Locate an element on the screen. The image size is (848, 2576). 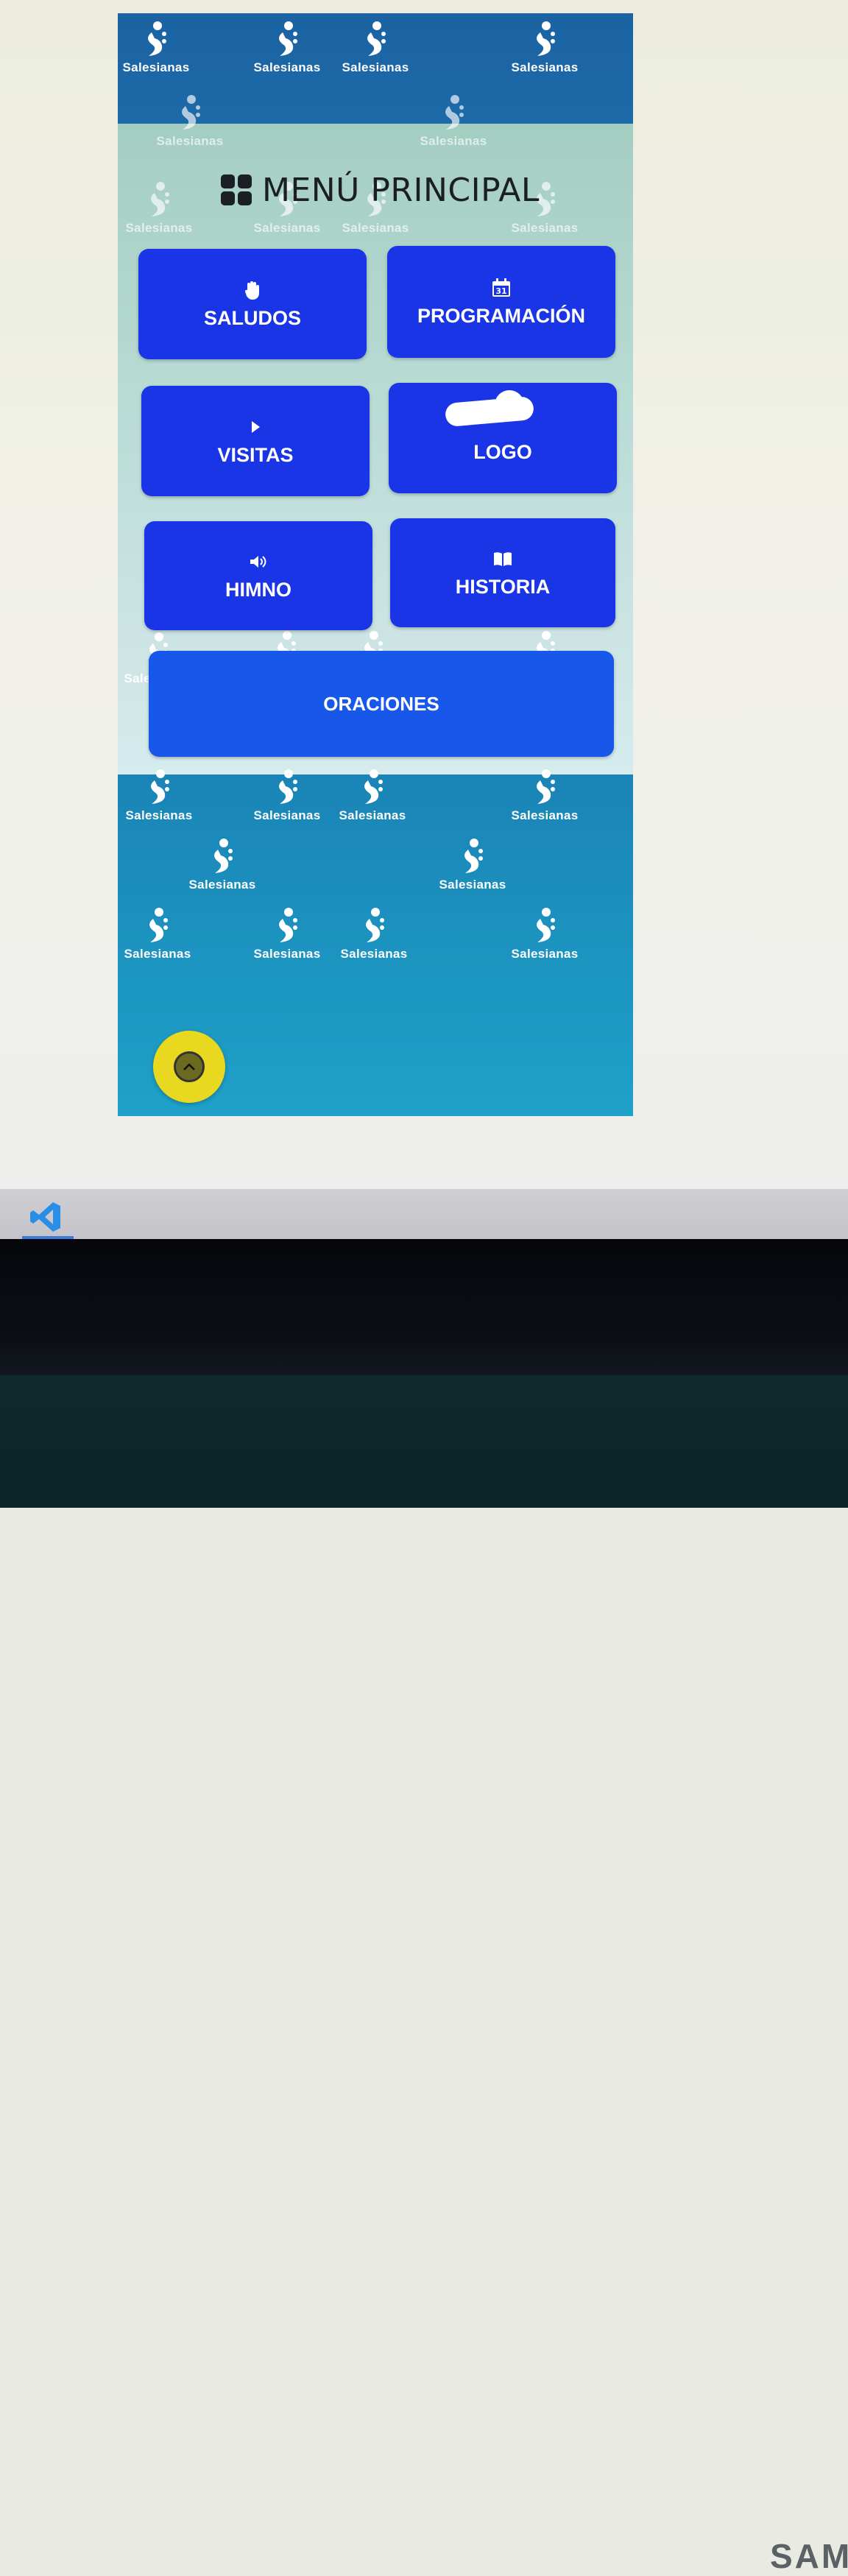
play-icon is located at coordinates (255, 427).